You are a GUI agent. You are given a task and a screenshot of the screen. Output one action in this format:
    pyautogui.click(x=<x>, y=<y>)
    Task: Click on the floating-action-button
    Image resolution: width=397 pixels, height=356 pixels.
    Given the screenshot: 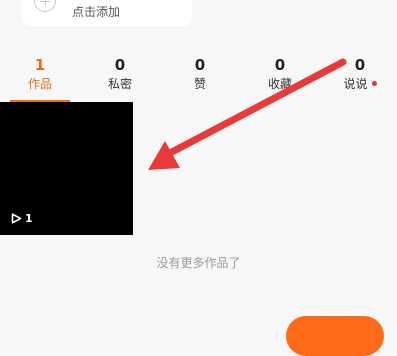 What is the action you would take?
    pyautogui.click(x=335, y=336)
    